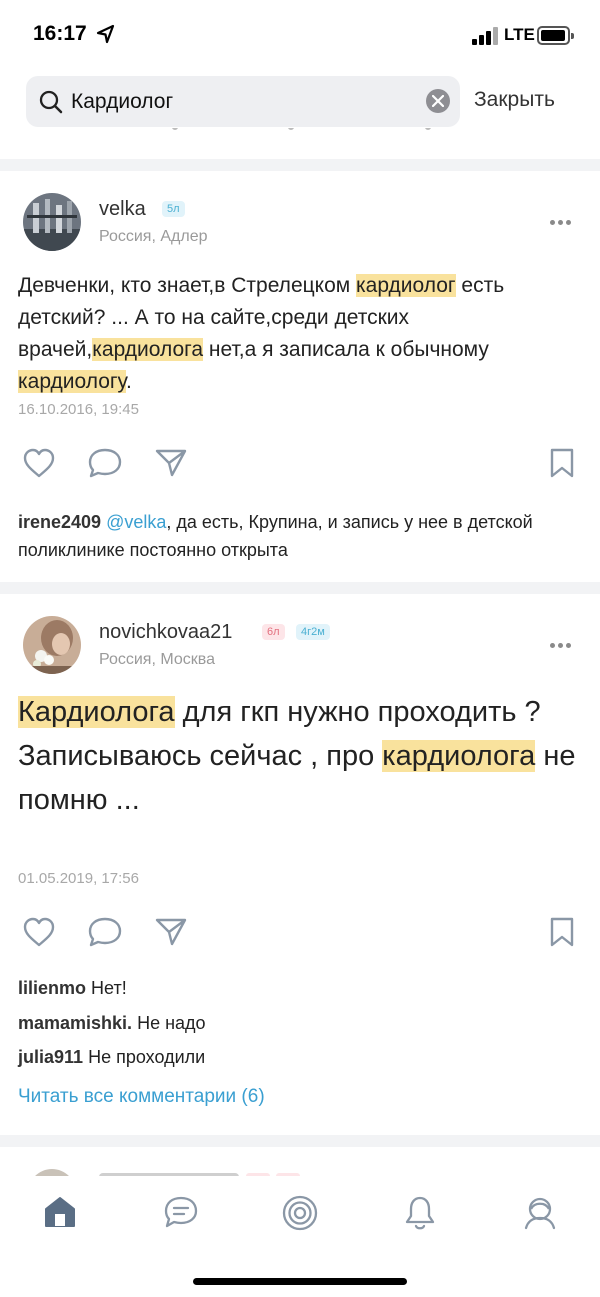 The width and height of the screenshot is (600, 1297). Describe the element at coordinates (514, 100) in the screenshot. I see `close-search-button: Закрыть` at that location.